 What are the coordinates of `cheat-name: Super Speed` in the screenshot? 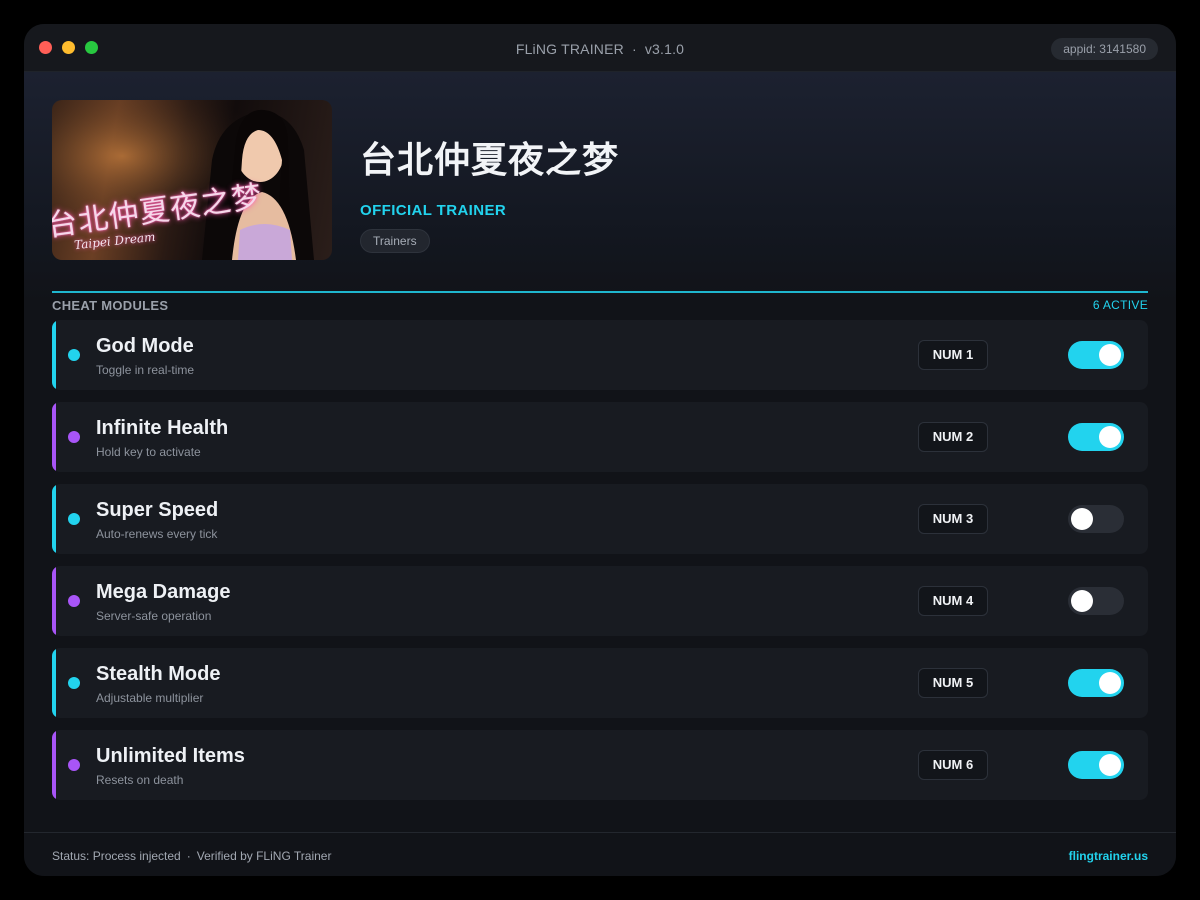 It's located at (157, 510).